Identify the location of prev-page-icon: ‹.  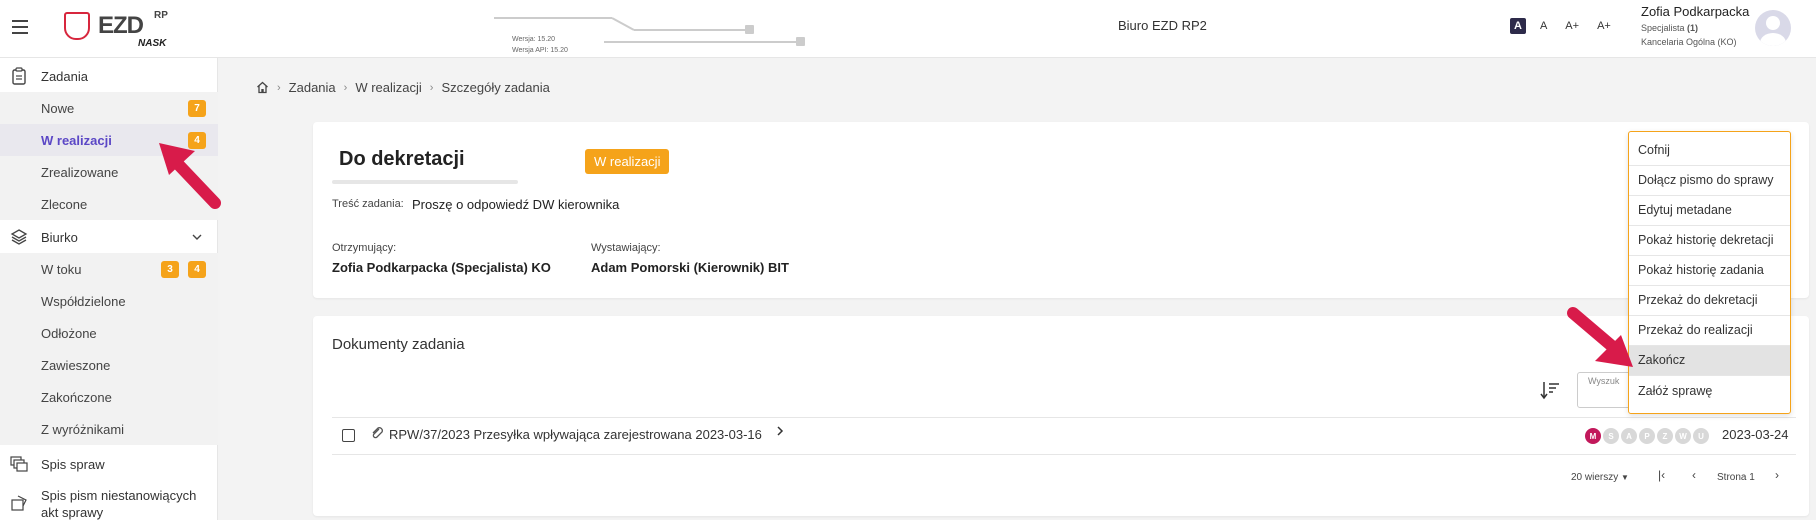
(1694, 475).